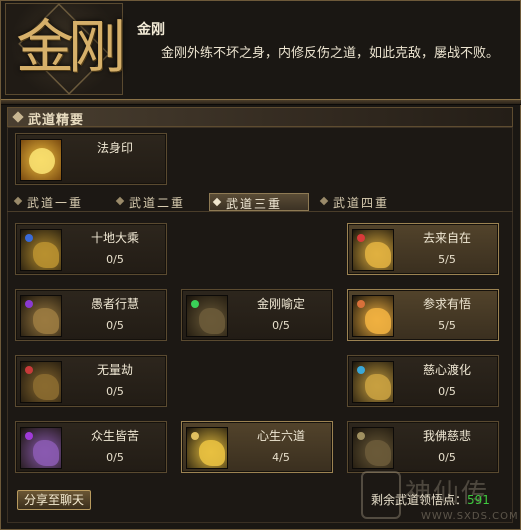 The image size is (521, 530). What do you see at coordinates (260, 211) in the screenshot?
I see `tab-underline` at bounding box center [260, 211].